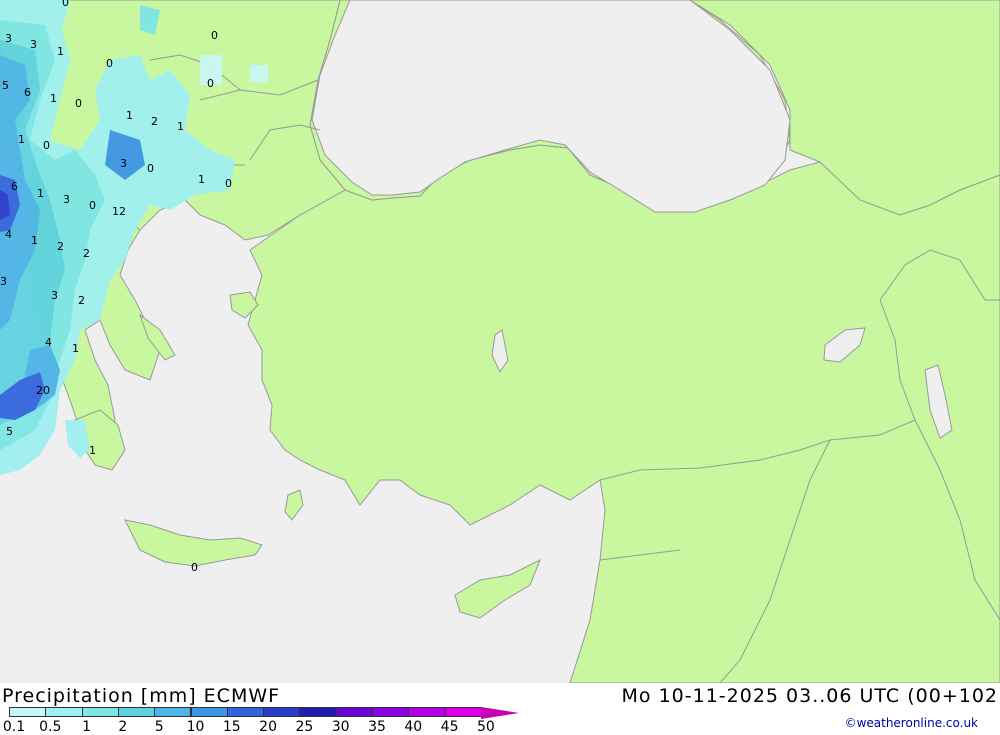 This screenshot has width=1000, height=735. Describe the element at coordinates (262, 721) in the screenshot. I see `color-scale-legend: 0.1 0.5 1 2 5 10 15 20 25 30 35 40 45 50` at that location.